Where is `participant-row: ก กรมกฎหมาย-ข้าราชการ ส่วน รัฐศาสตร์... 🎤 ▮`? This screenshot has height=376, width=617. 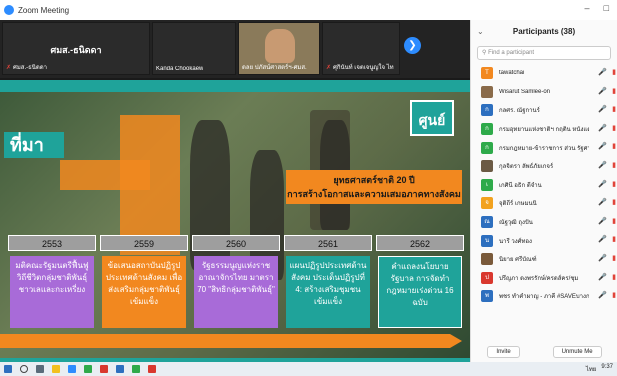
participant-row: ก กรมกฎหมาย-ข้าราชการ ส่วน รัฐศาสตร์... 🎤 ▮ is located at coordinates (544, 147).